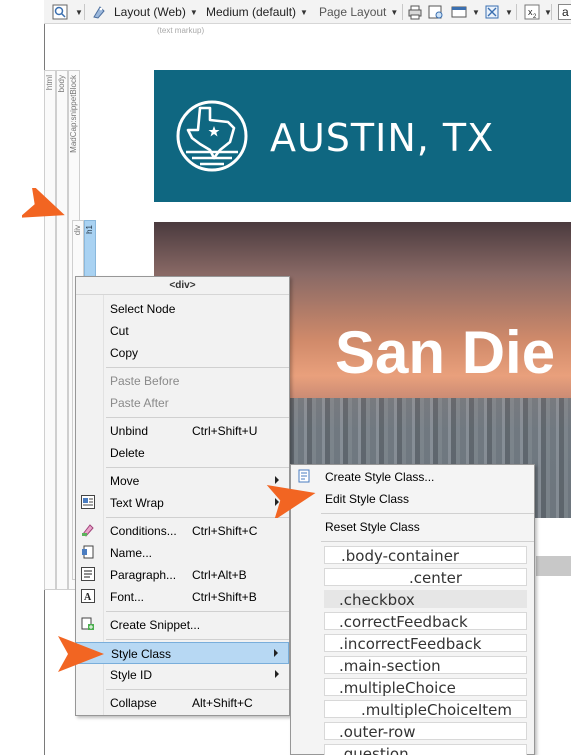 The height and width of the screenshot is (755, 571). I want to click on style-class-label: .correctFeedback, so click(403, 622).